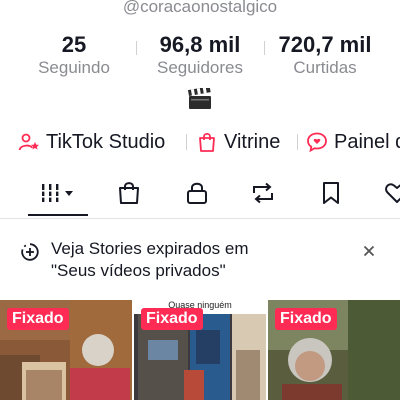 This screenshot has width=400, height=400. Describe the element at coordinates (138, 270) in the screenshot. I see `notice-line-2: "Seus vídeos privados"` at that location.